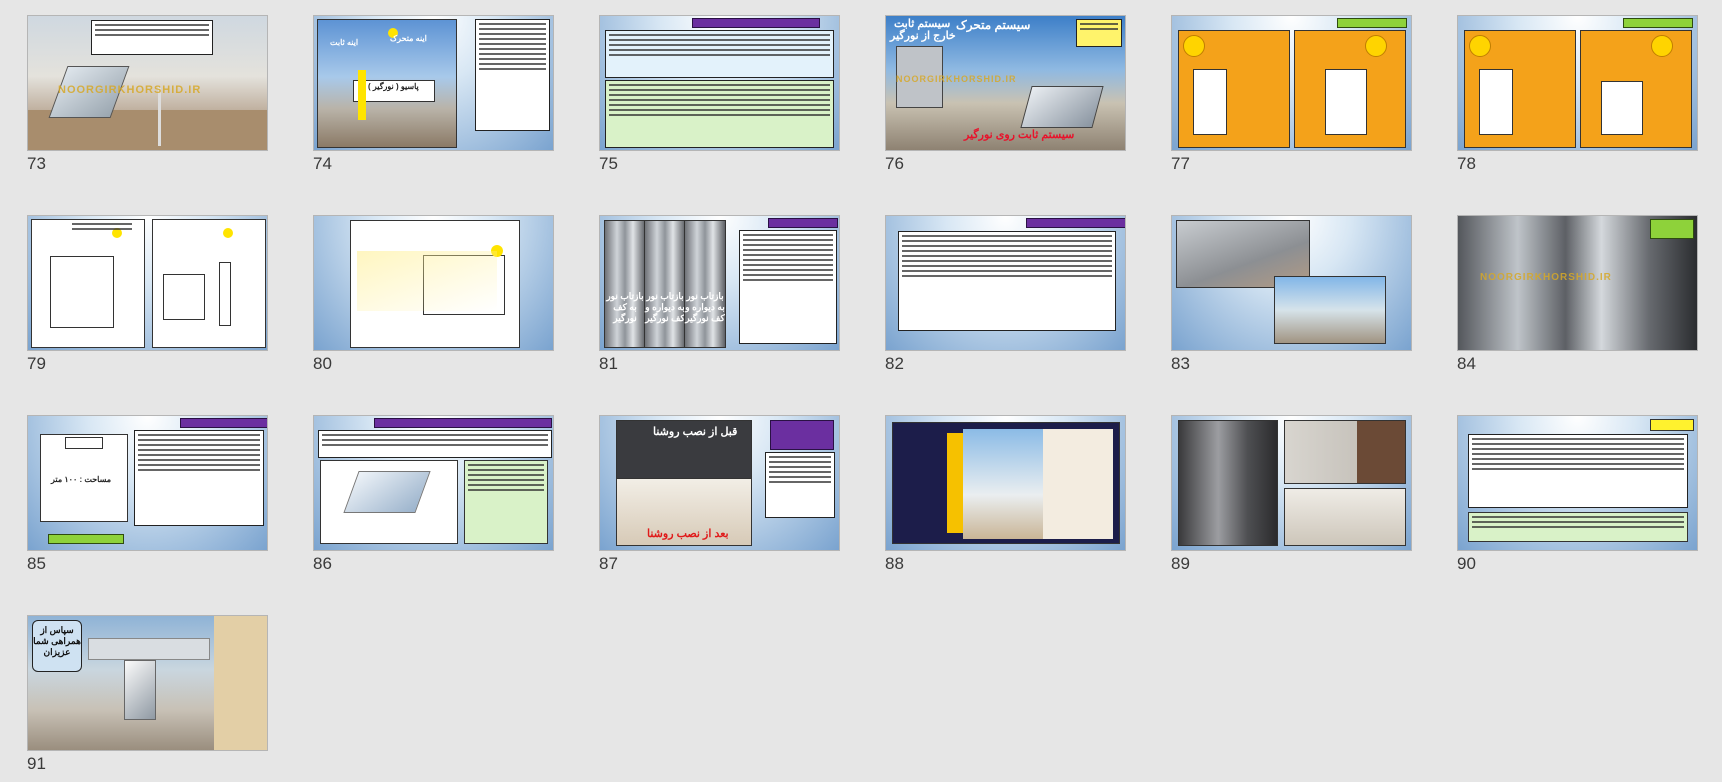 The width and height of the screenshot is (1722, 782). What do you see at coordinates (36, 563) in the screenshot?
I see `slide-number: 85` at bounding box center [36, 563].